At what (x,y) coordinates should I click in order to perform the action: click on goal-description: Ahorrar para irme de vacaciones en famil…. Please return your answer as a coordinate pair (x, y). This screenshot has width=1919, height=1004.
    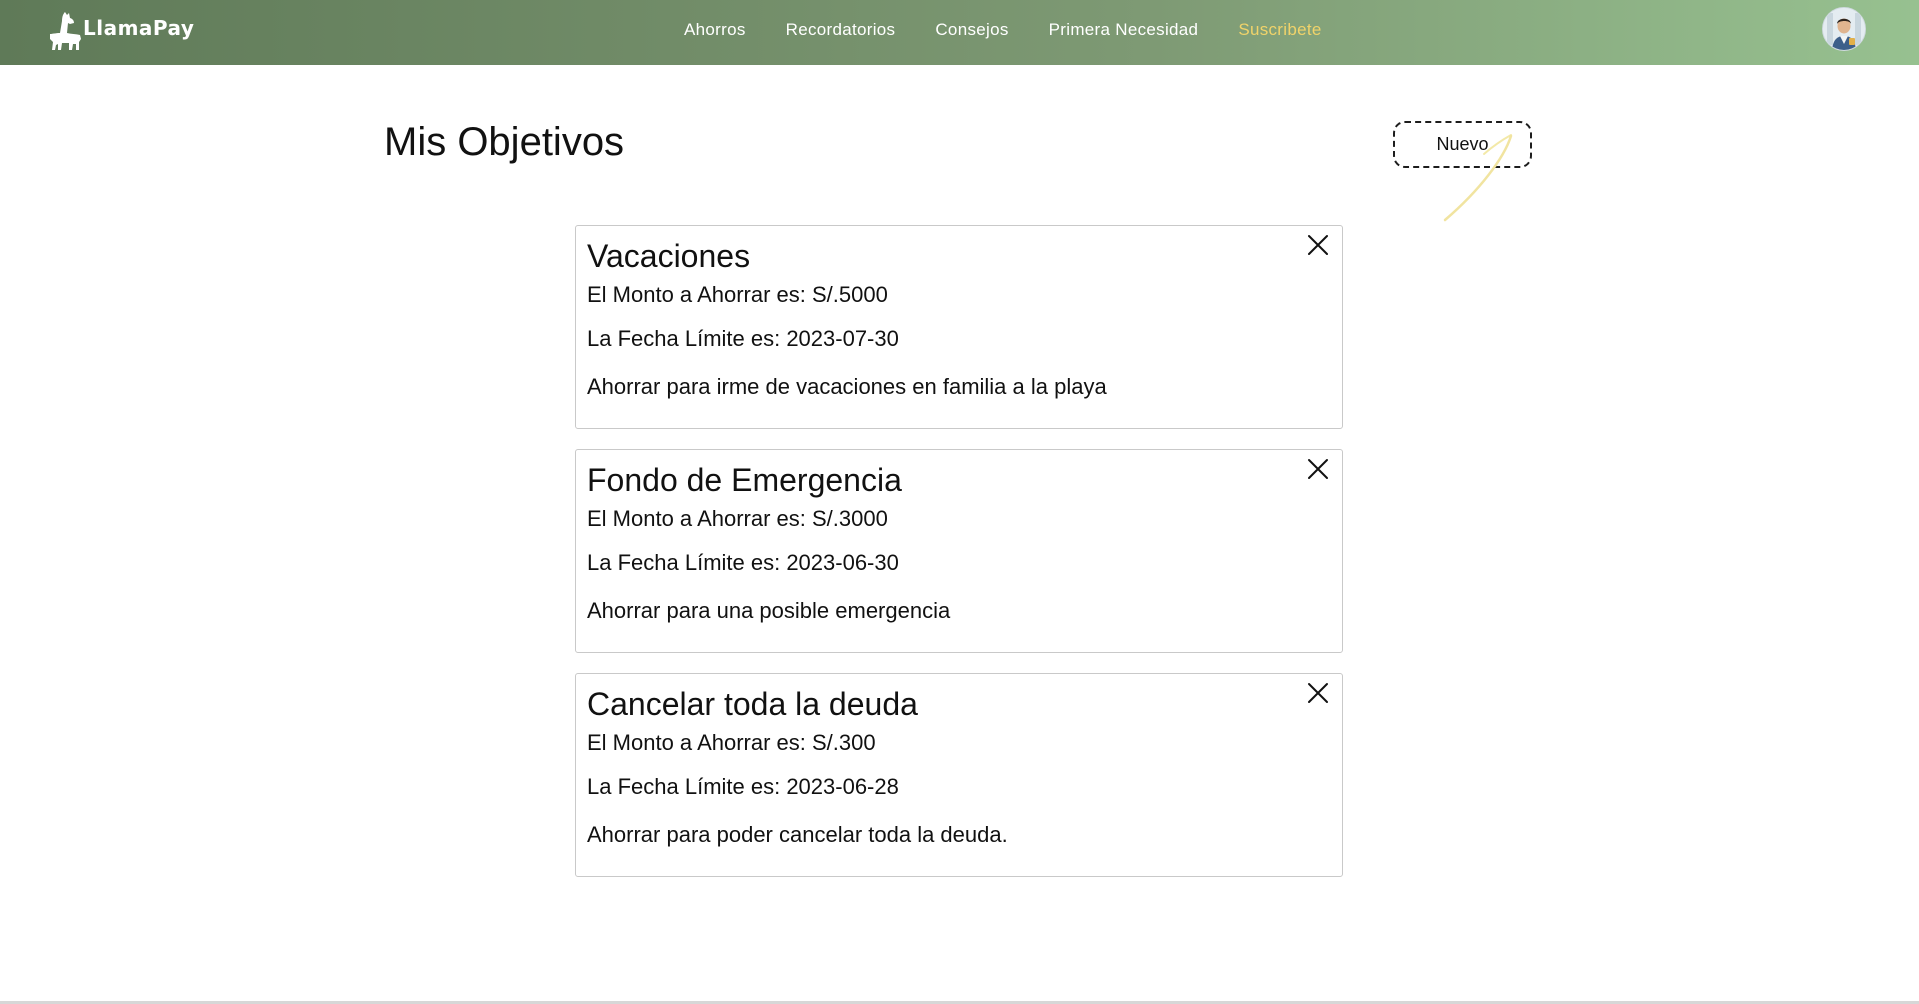
    Looking at the image, I should click on (847, 386).